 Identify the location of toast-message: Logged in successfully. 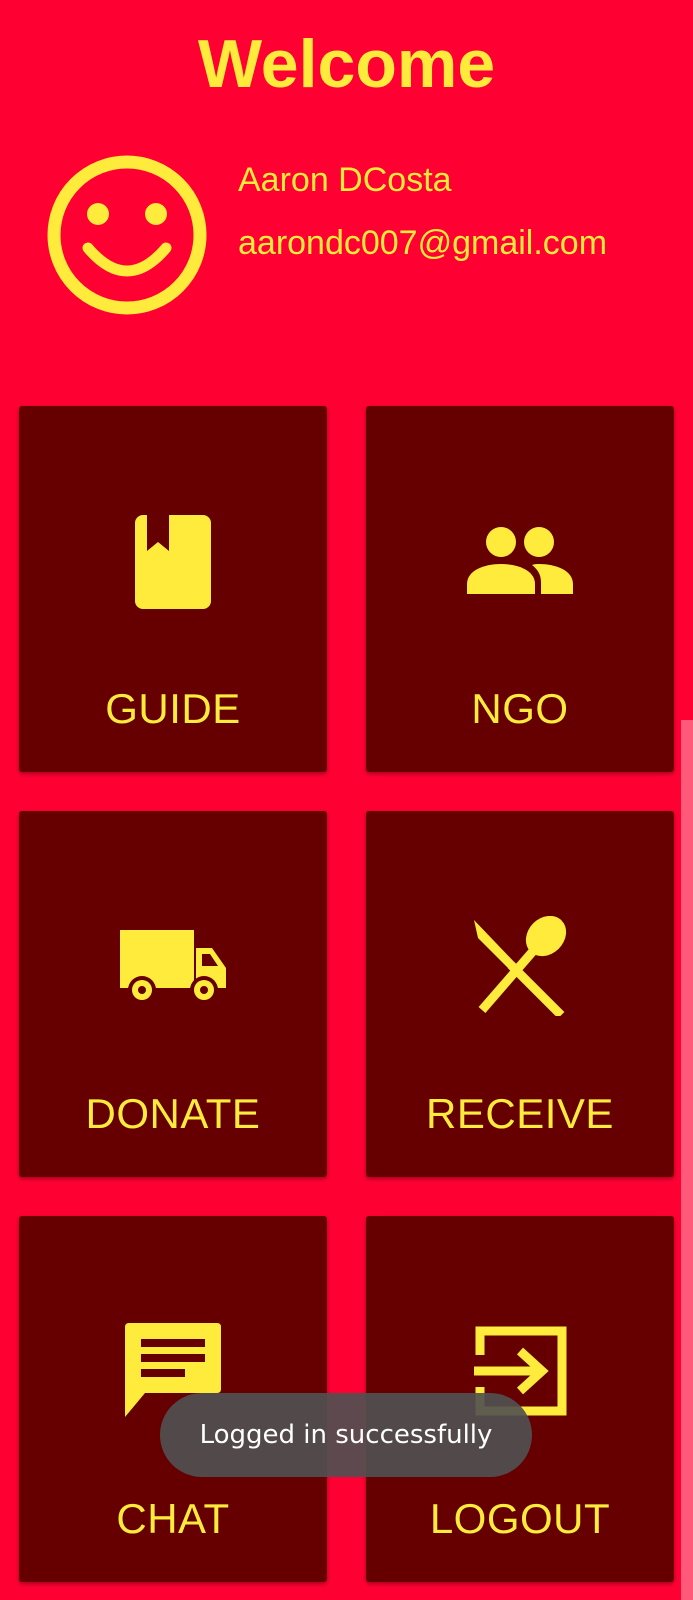
(346, 1435).